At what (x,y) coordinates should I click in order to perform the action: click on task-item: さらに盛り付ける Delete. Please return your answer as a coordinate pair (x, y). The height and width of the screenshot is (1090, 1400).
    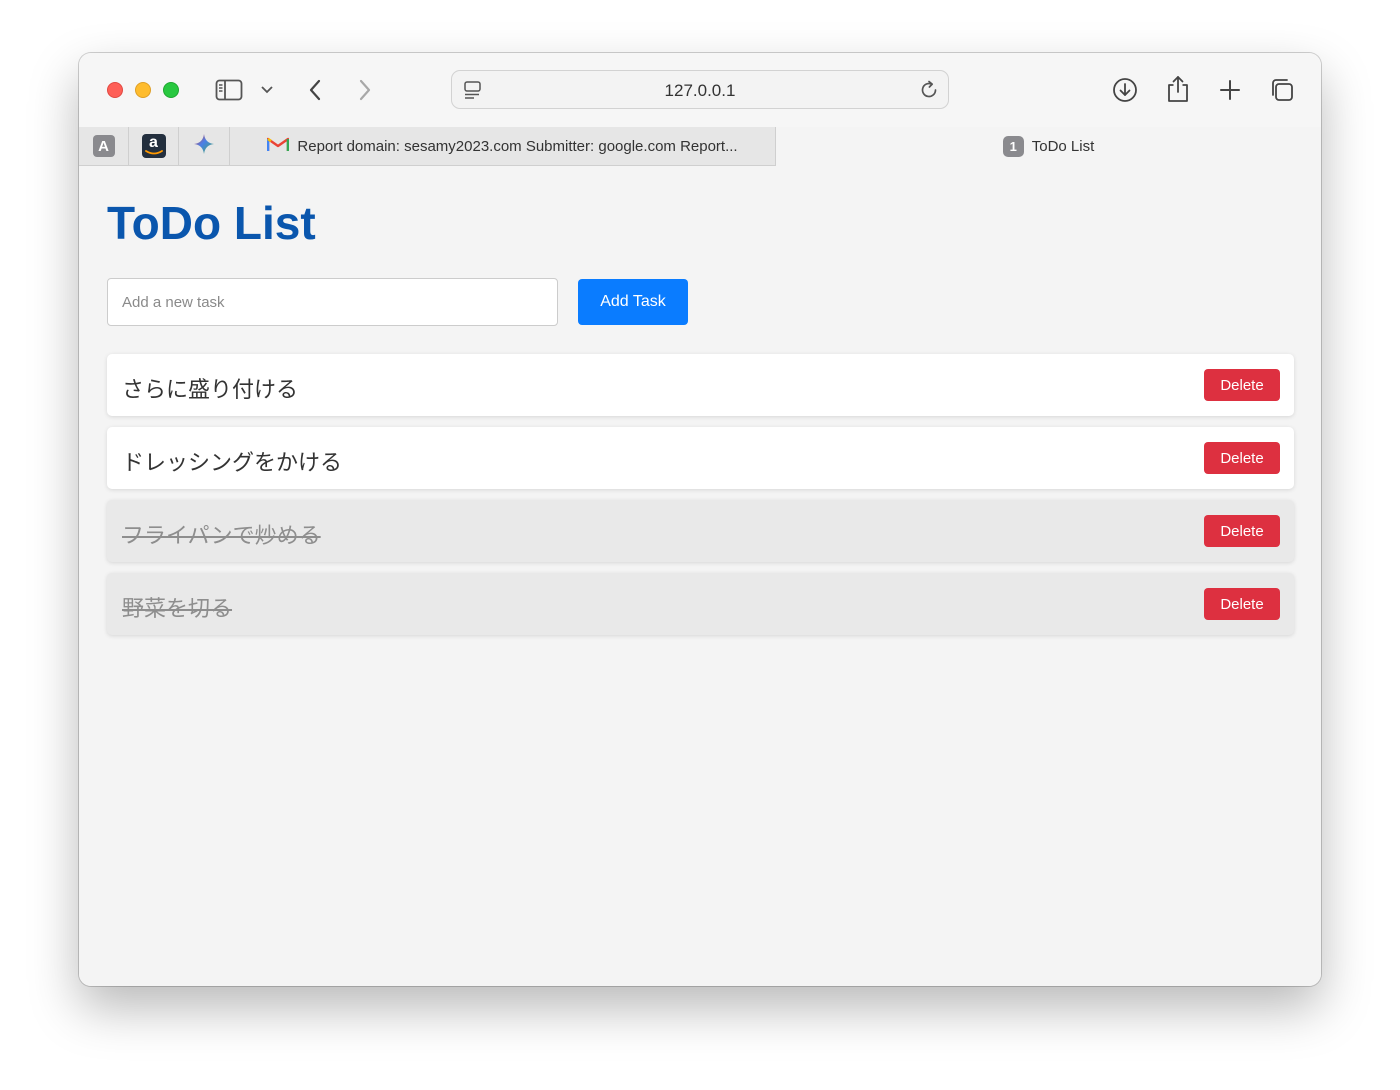
    Looking at the image, I should click on (700, 385).